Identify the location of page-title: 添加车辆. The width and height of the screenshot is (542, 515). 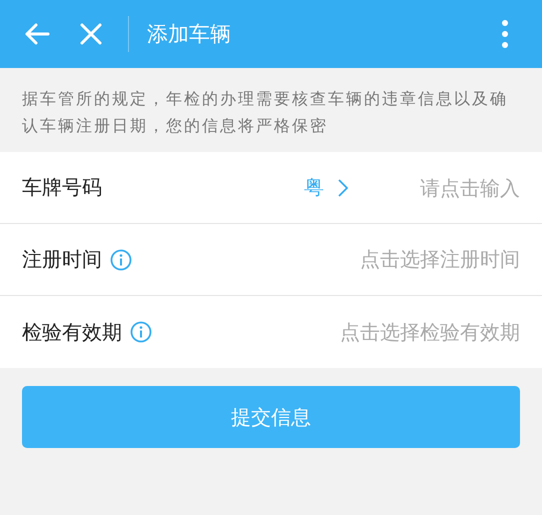
(189, 34).